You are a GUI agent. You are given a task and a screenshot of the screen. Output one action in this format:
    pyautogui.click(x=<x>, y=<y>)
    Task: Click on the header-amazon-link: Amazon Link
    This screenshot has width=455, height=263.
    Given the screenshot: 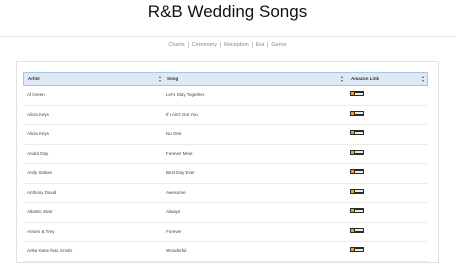 What is the action you would take?
    pyautogui.click(x=365, y=79)
    